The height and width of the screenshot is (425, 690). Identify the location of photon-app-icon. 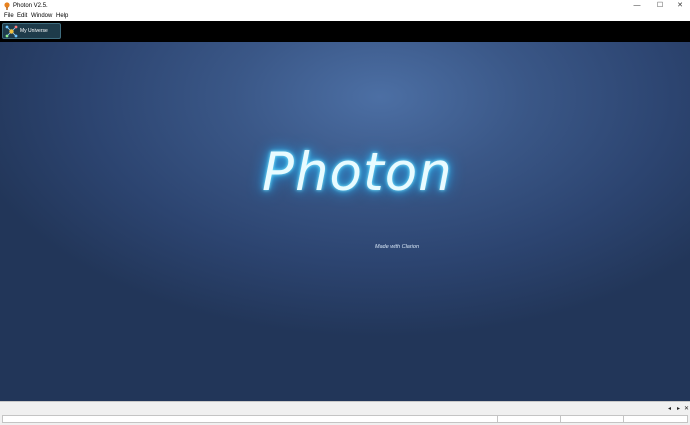
(7, 6).